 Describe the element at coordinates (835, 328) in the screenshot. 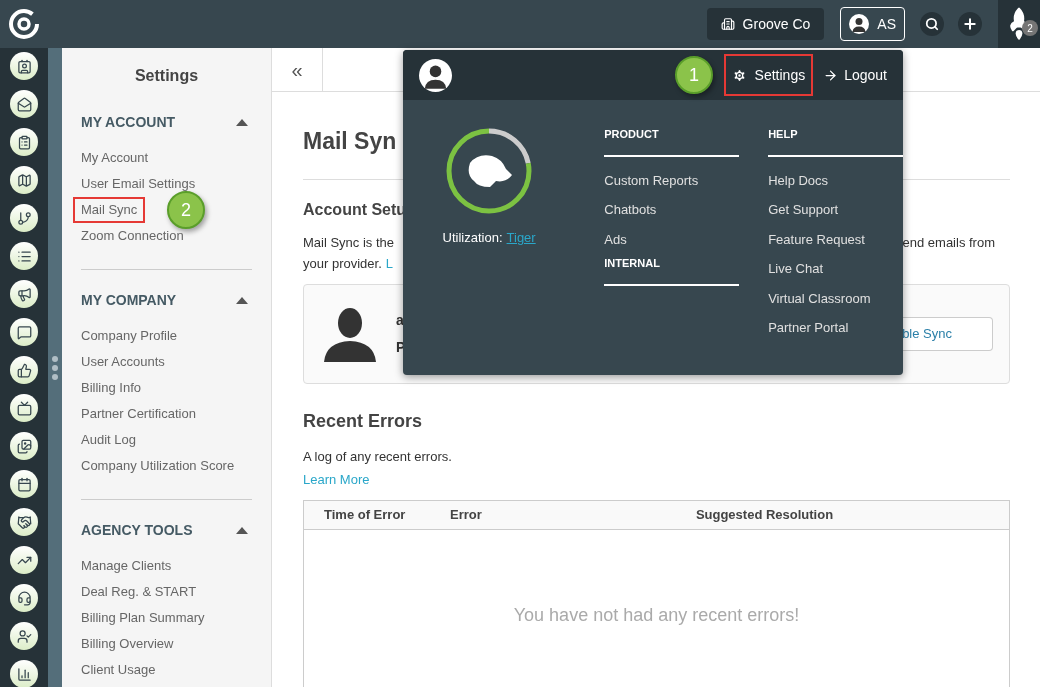

I see `menu-link: Partner Portal` at that location.